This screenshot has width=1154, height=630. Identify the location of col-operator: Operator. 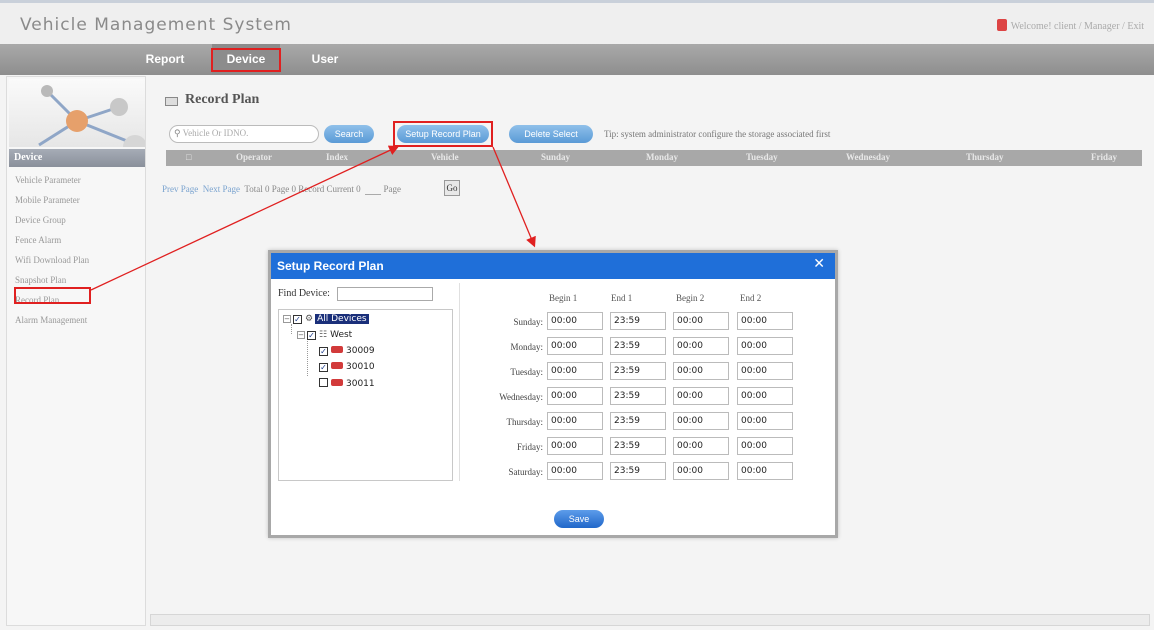
(254, 157).